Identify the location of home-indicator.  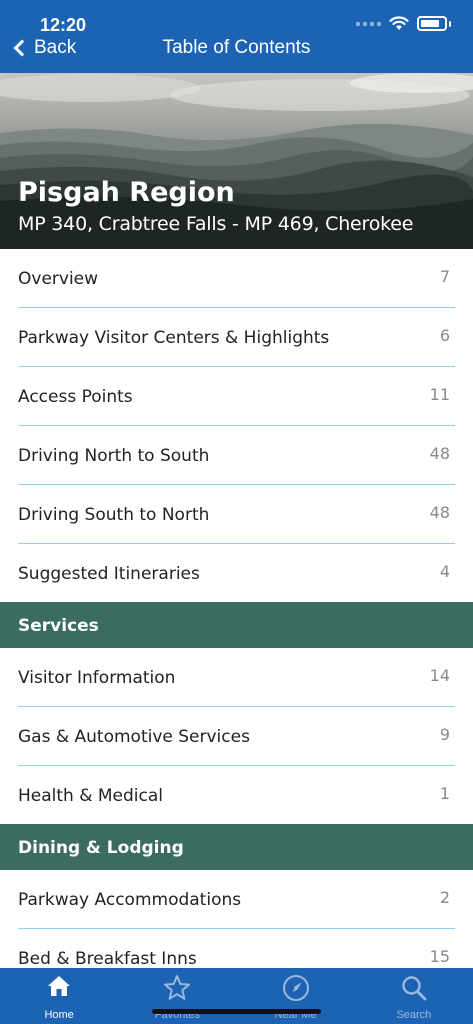
(236, 1011).